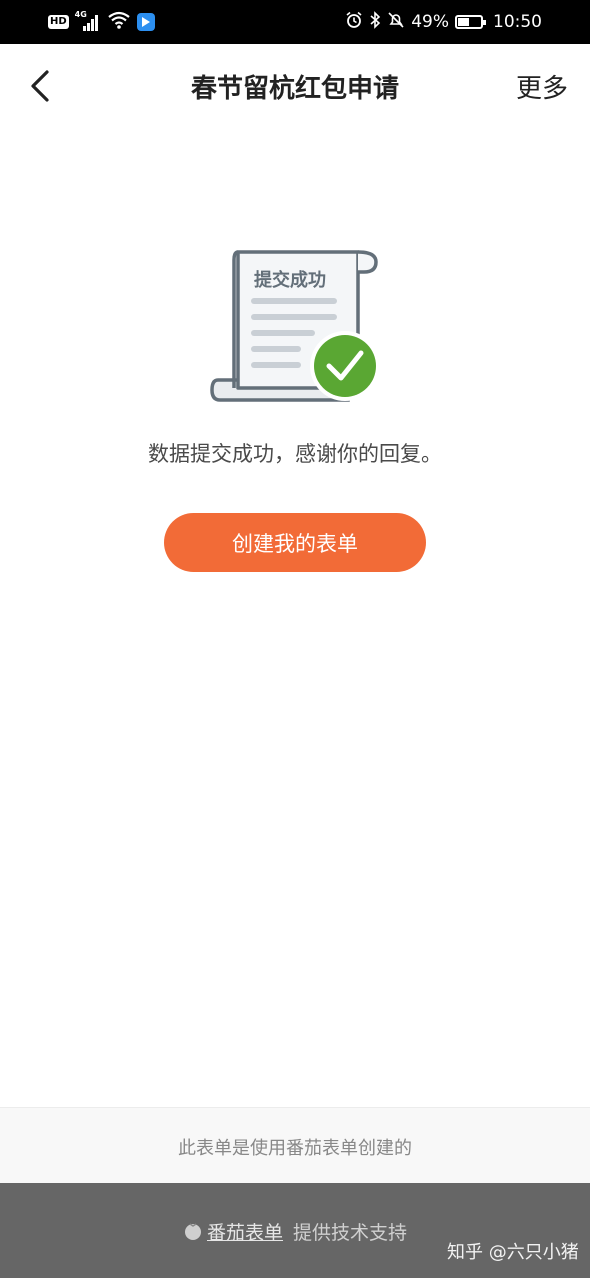  What do you see at coordinates (290, 280) in the screenshot?
I see `illustration-label: 提交成功` at bounding box center [290, 280].